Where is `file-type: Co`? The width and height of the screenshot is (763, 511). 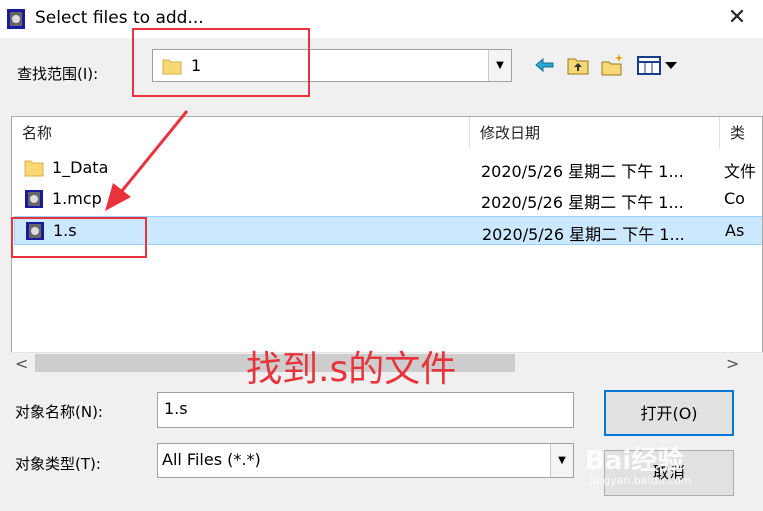 file-type: Co is located at coordinates (734, 198).